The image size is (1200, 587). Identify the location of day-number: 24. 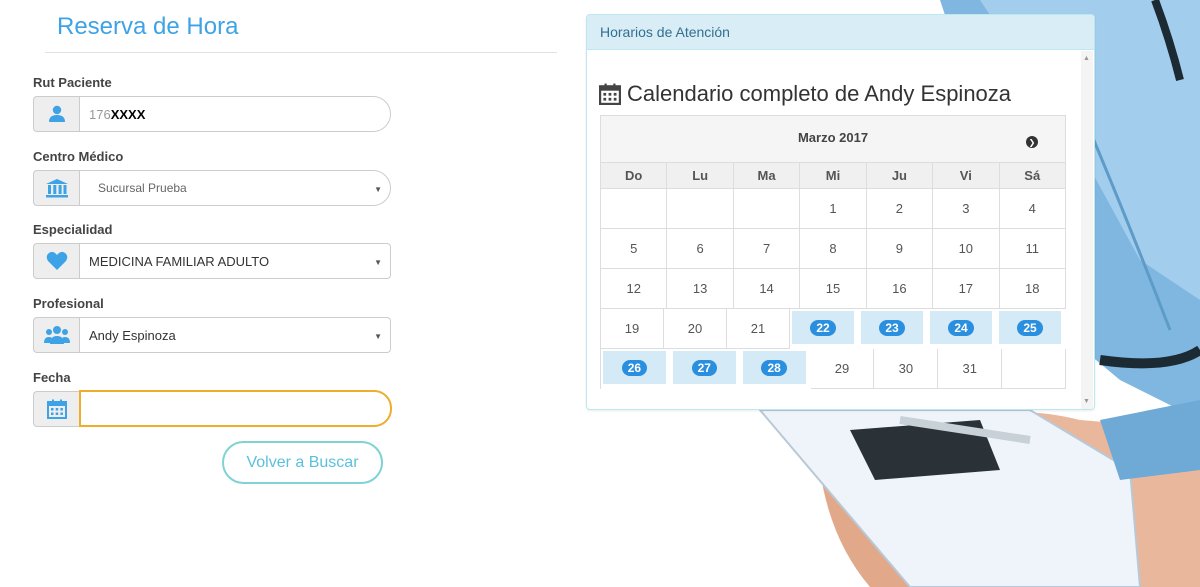
(961, 327).